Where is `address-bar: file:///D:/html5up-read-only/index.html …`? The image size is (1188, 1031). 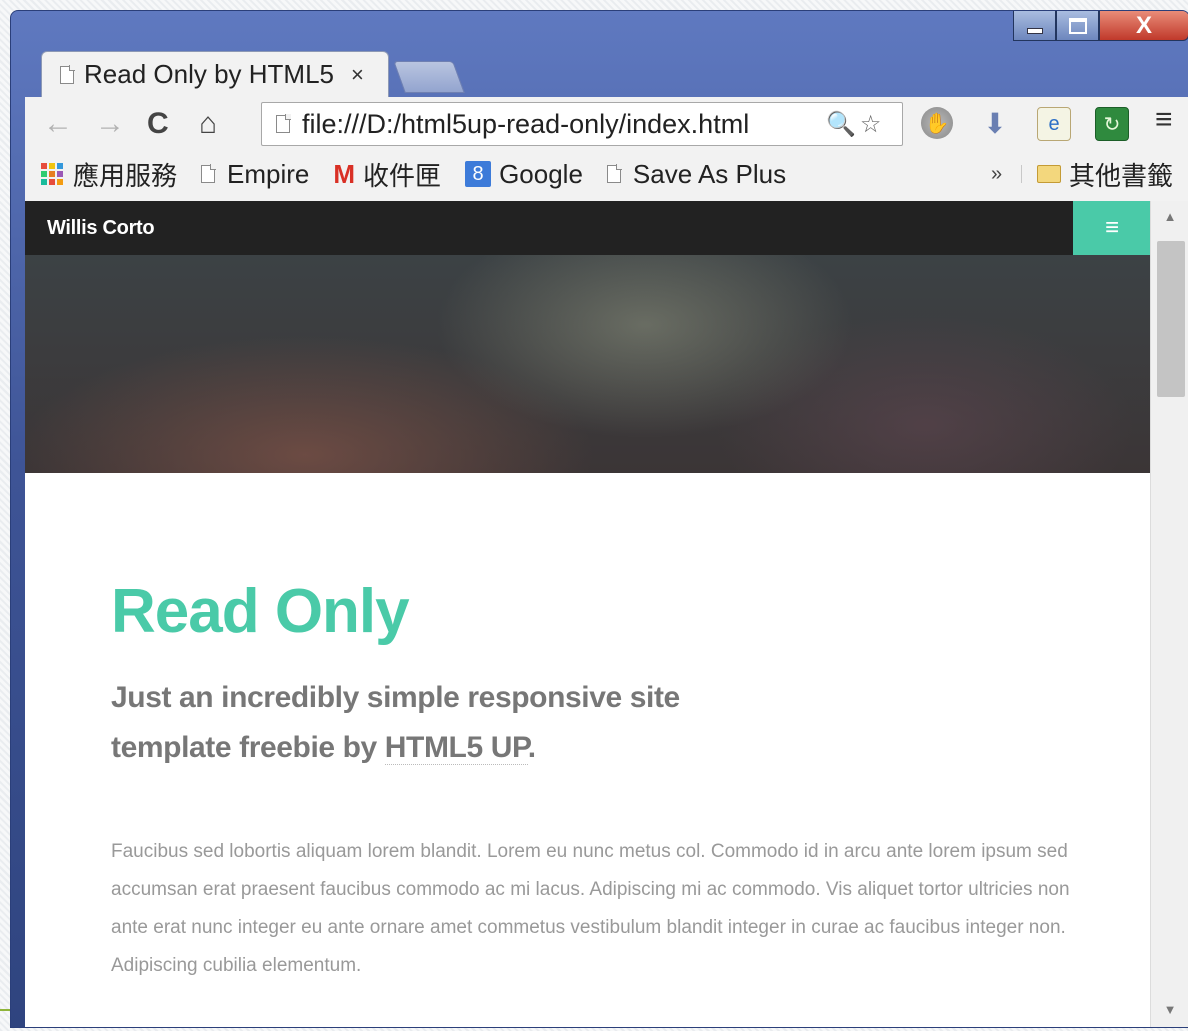 address-bar: file:///D:/html5up-read-only/index.html … is located at coordinates (582, 124).